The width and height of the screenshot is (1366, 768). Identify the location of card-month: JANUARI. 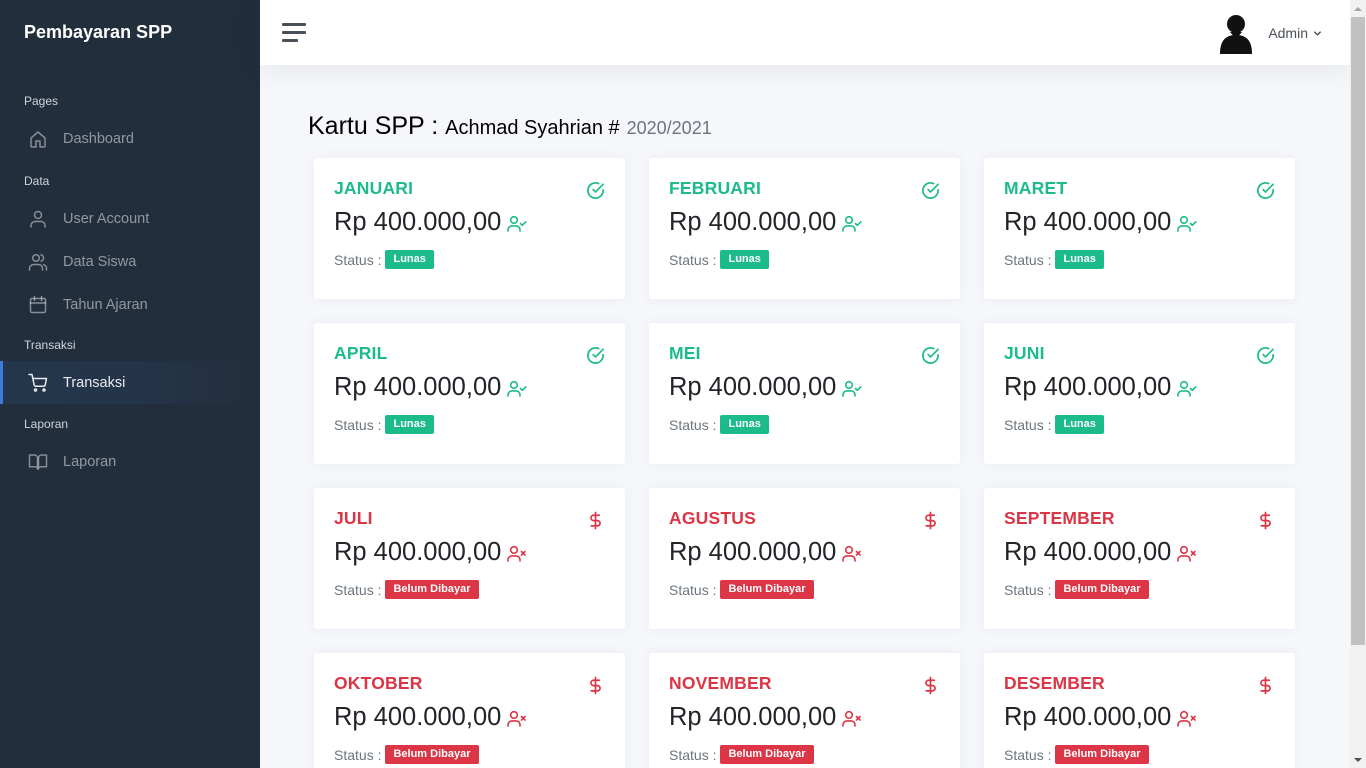
(374, 188).